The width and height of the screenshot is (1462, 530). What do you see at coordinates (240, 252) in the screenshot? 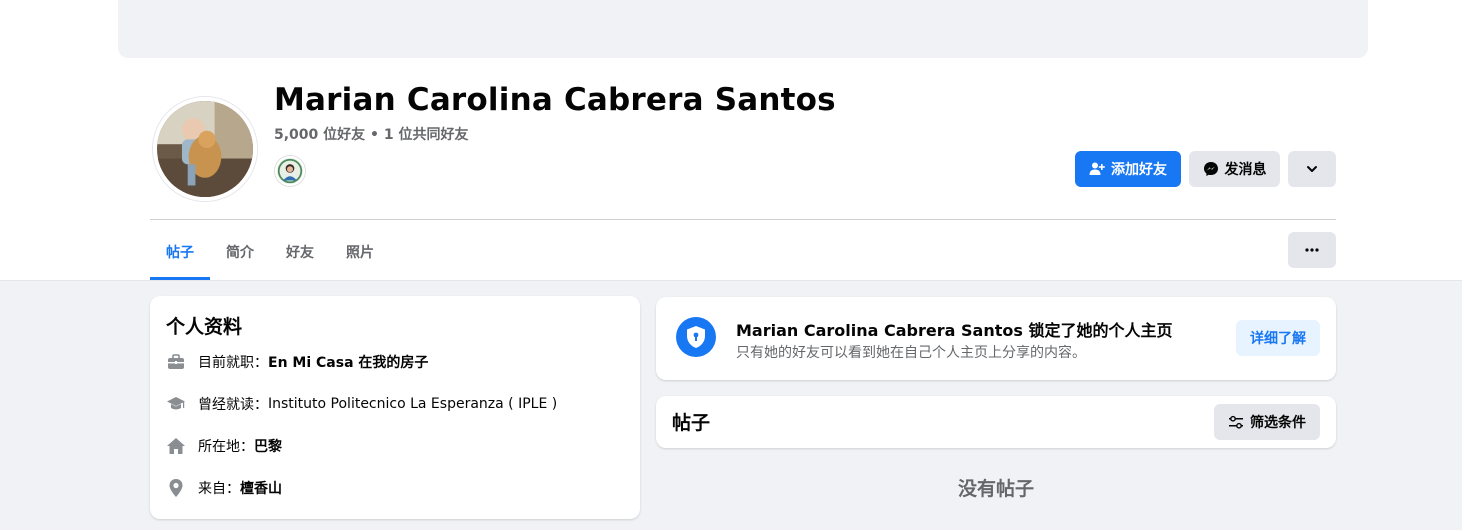
I see `tab-about: 简介` at bounding box center [240, 252].